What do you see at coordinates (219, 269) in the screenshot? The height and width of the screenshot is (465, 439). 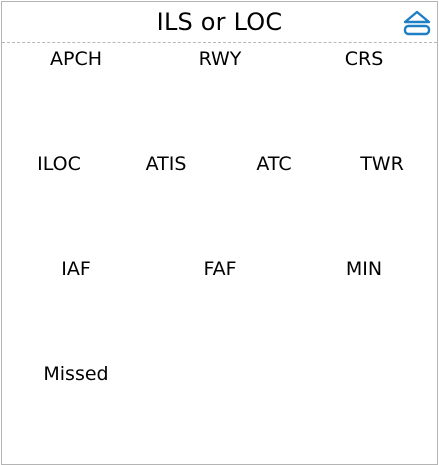 I see `faf-button: FAF` at bounding box center [219, 269].